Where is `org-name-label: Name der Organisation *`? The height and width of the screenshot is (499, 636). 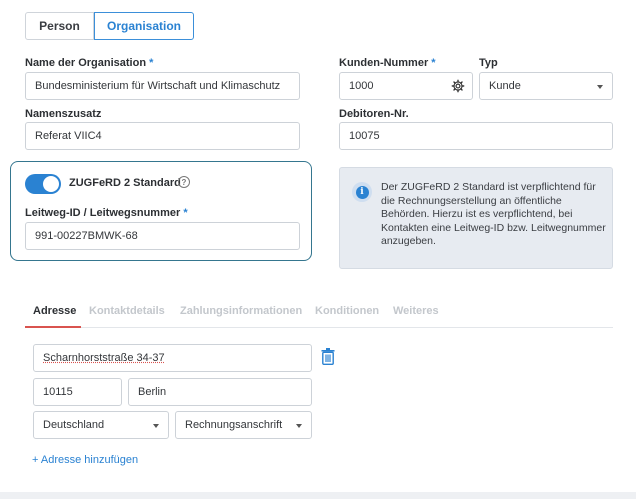
org-name-label: Name der Organisation * is located at coordinates (89, 63).